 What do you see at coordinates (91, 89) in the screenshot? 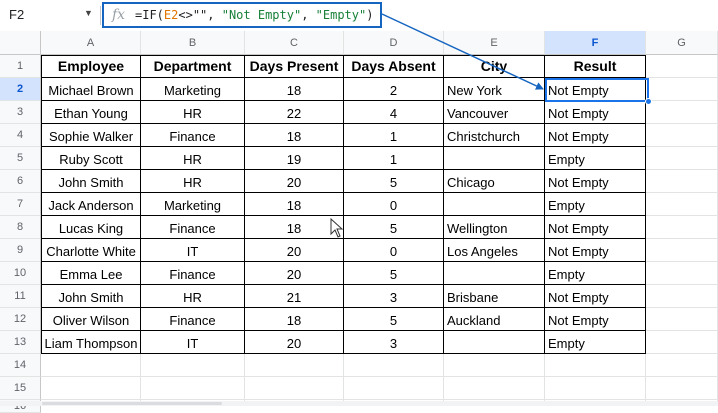
I see `table-cell: Michael Brown` at bounding box center [91, 89].